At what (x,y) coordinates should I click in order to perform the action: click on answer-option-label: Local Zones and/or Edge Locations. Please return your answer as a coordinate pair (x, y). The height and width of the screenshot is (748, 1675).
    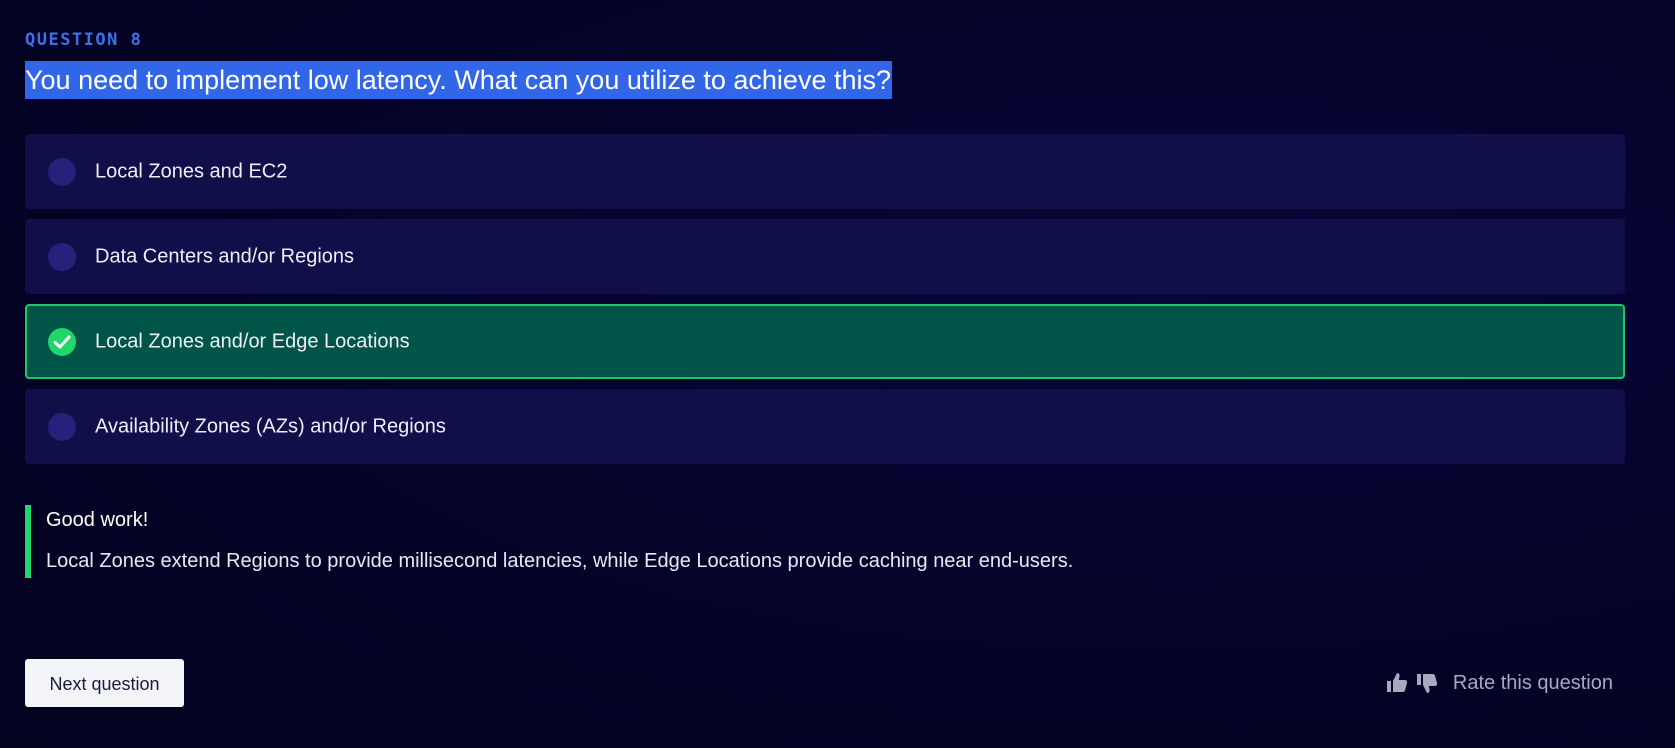
    Looking at the image, I should click on (252, 341).